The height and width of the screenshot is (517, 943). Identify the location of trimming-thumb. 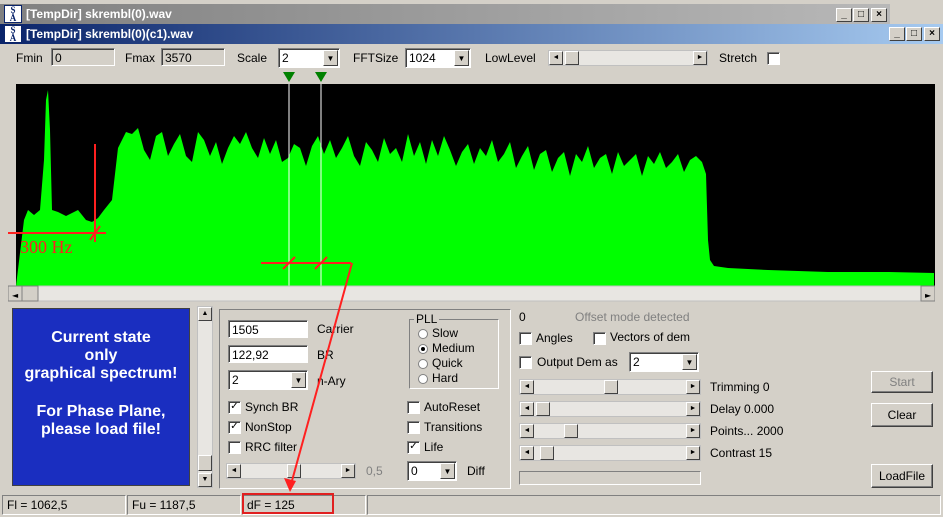
(611, 387).